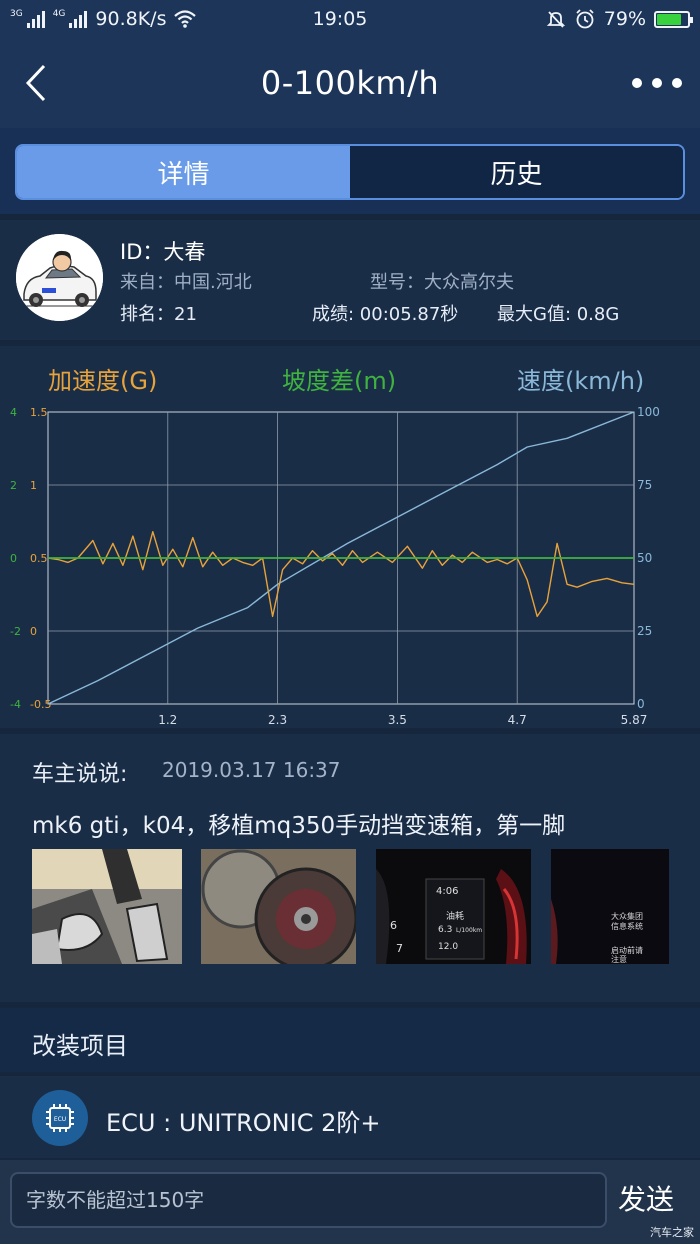 The height and width of the screenshot is (1244, 700). I want to click on dash-num-b: 7, so click(399, 948).